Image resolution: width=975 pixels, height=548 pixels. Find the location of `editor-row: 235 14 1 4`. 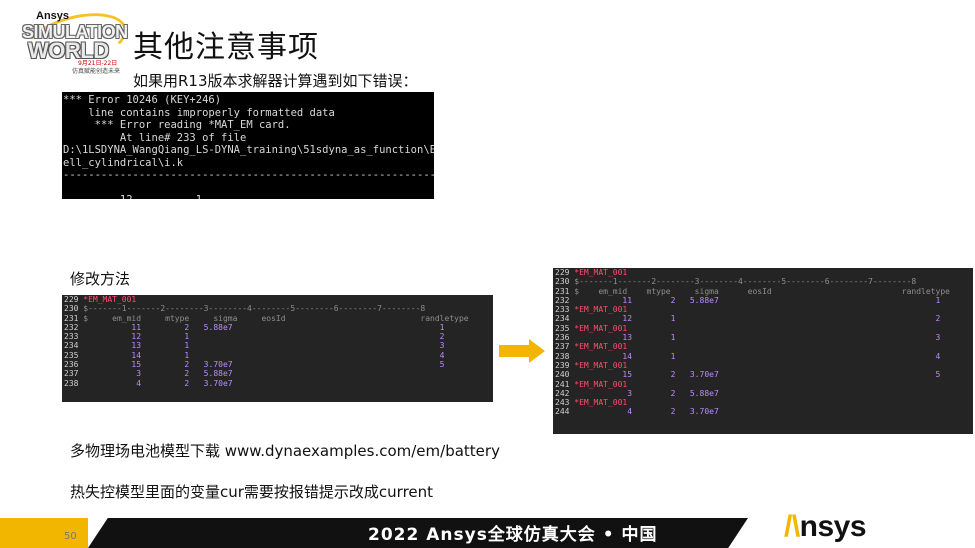

editor-row: 235 14 1 4 is located at coordinates (278, 355).